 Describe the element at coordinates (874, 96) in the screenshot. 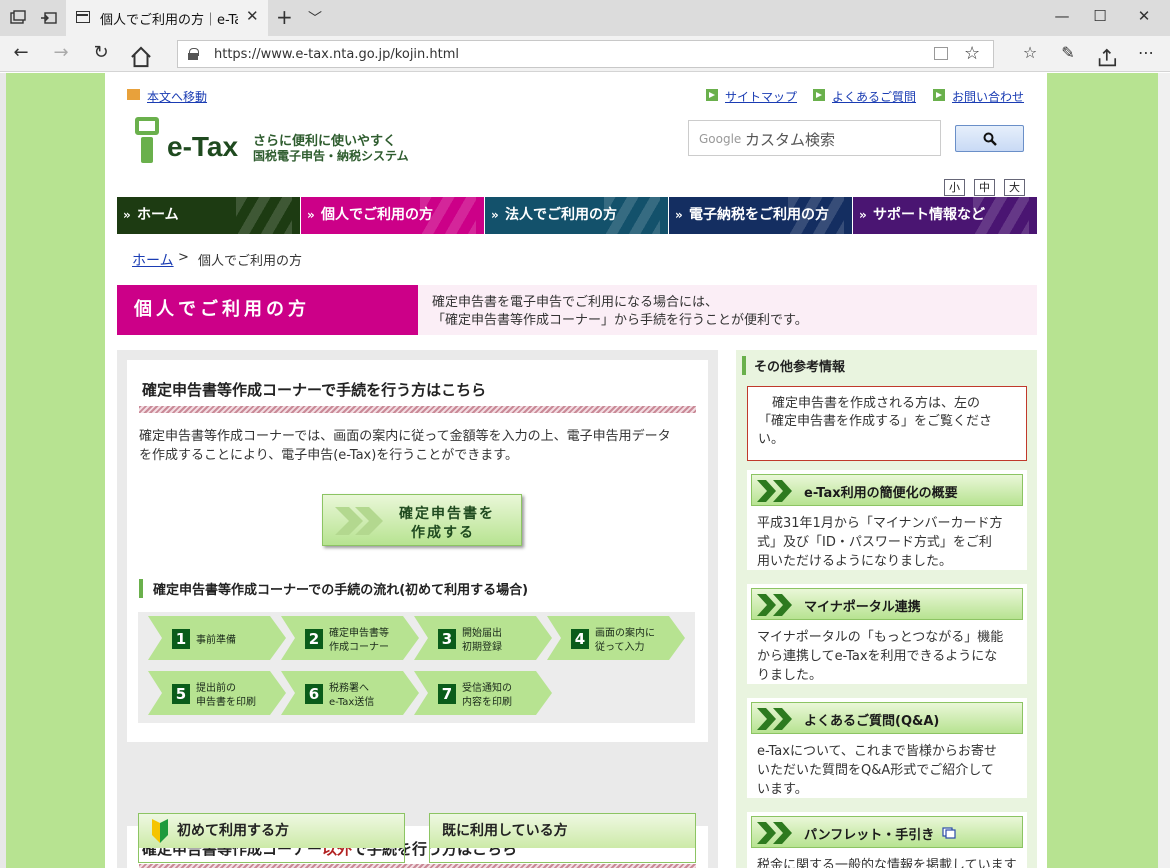

I see `faq-link: よくあるご質問` at that location.